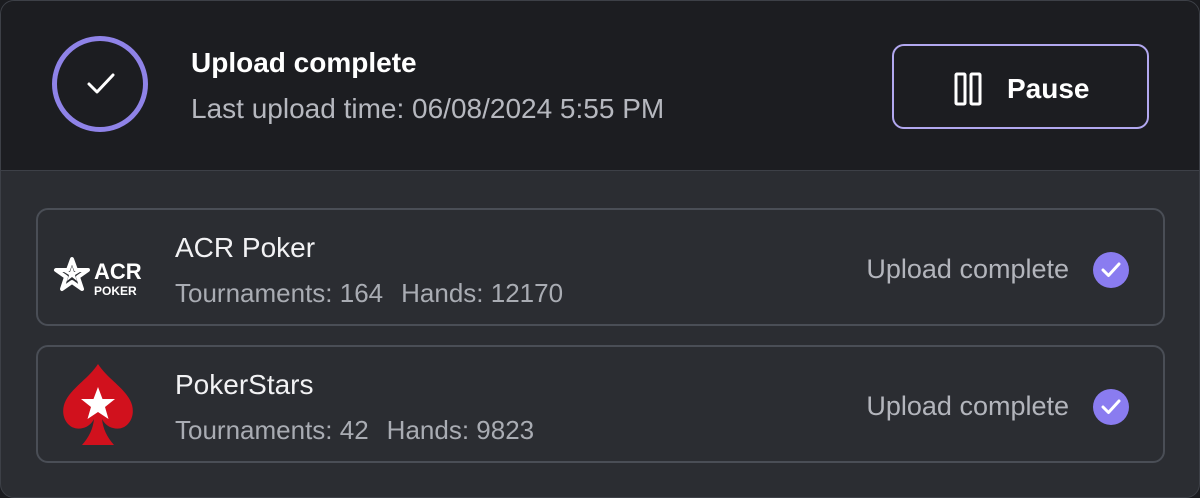  I want to click on tournaments-count: Tournaments: 164, so click(279, 293).